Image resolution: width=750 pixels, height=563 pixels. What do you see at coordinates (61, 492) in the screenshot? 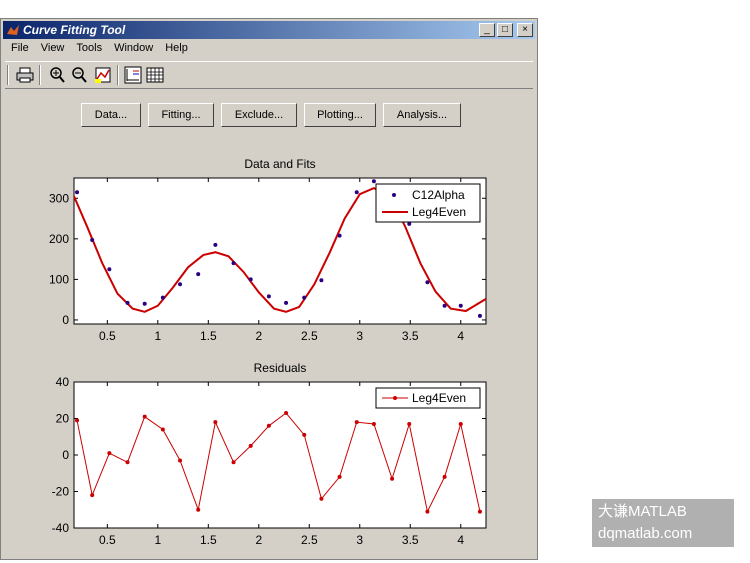
I see `y-tick-label: -20` at bounding box center [61, 492].